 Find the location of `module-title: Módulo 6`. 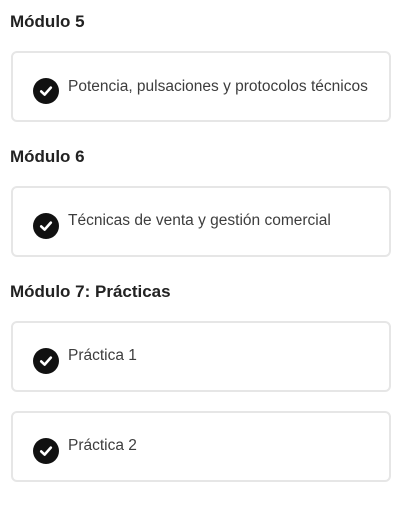

module-title: Módulo 6 is located at coordinates (47, 156).